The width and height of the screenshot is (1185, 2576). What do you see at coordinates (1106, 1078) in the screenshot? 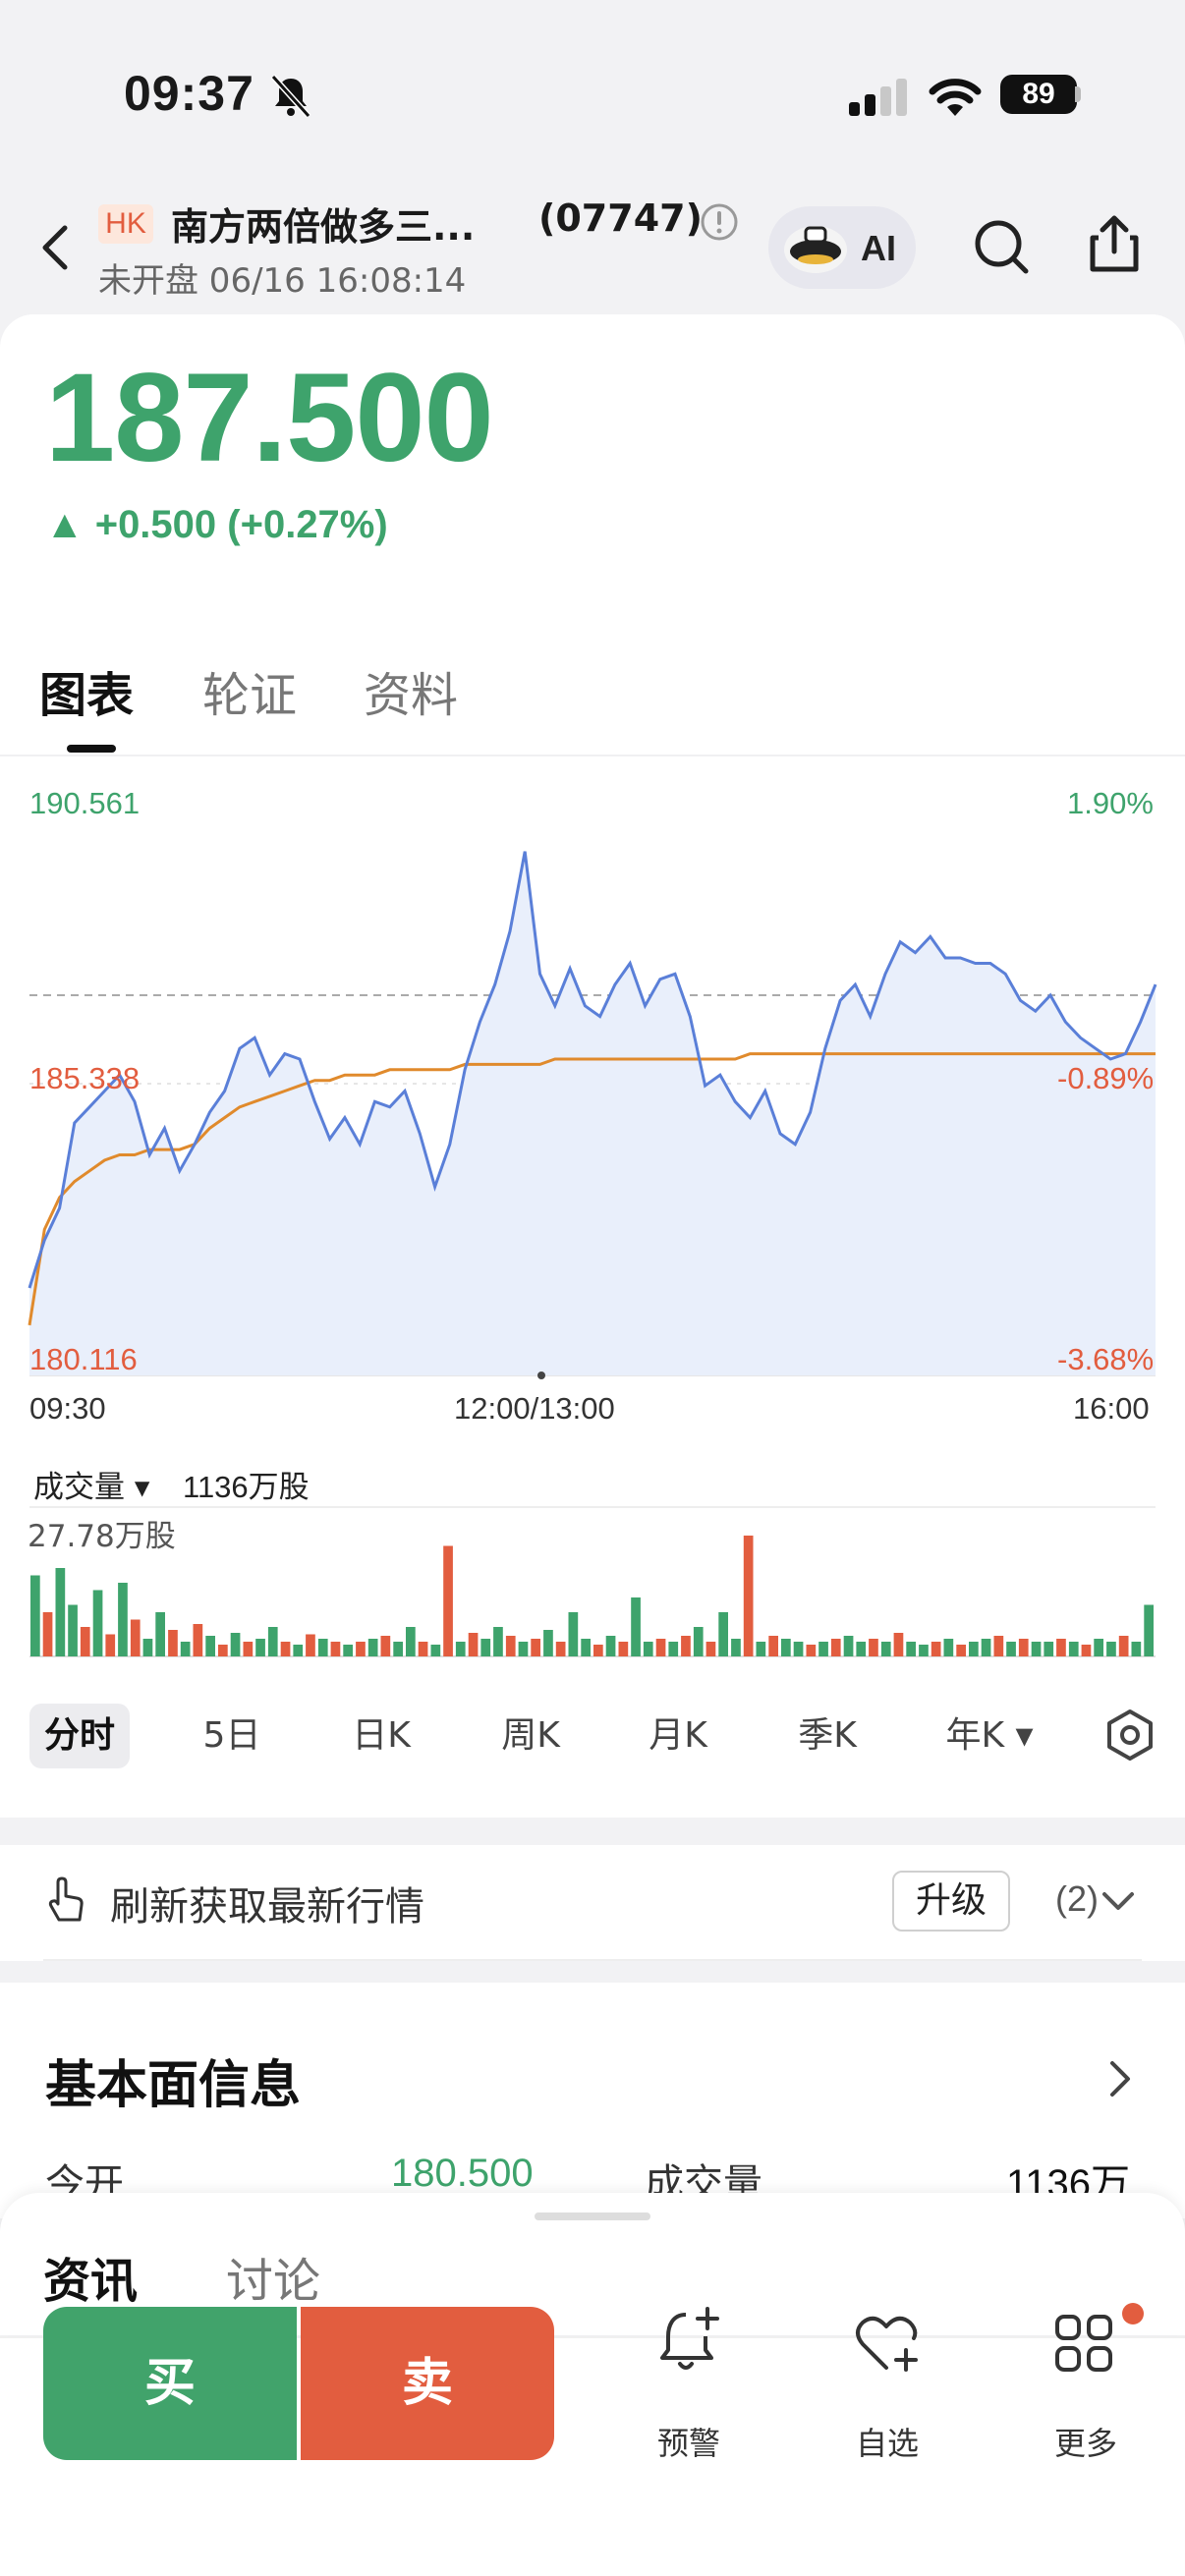
I see `pct-label-mid: -0.89%` at bounding box center [1106, 1078].